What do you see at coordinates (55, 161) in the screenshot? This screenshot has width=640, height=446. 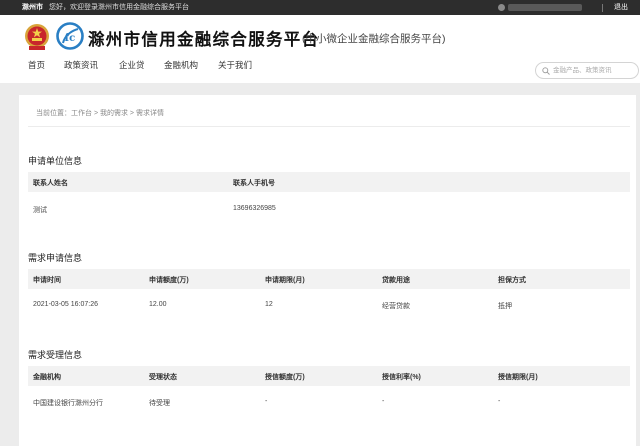 I see `applicant-section-title: 申请单位信息` at bounding box center [55, 161].